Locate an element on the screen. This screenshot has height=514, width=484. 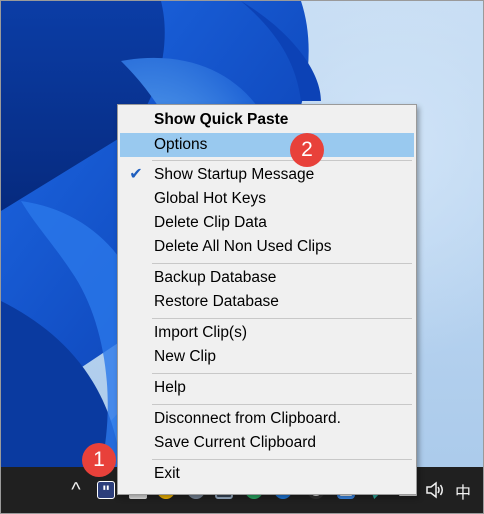
menu-item-show-quick-paste: Show Quick Paste is located at coordinates (267, 120).